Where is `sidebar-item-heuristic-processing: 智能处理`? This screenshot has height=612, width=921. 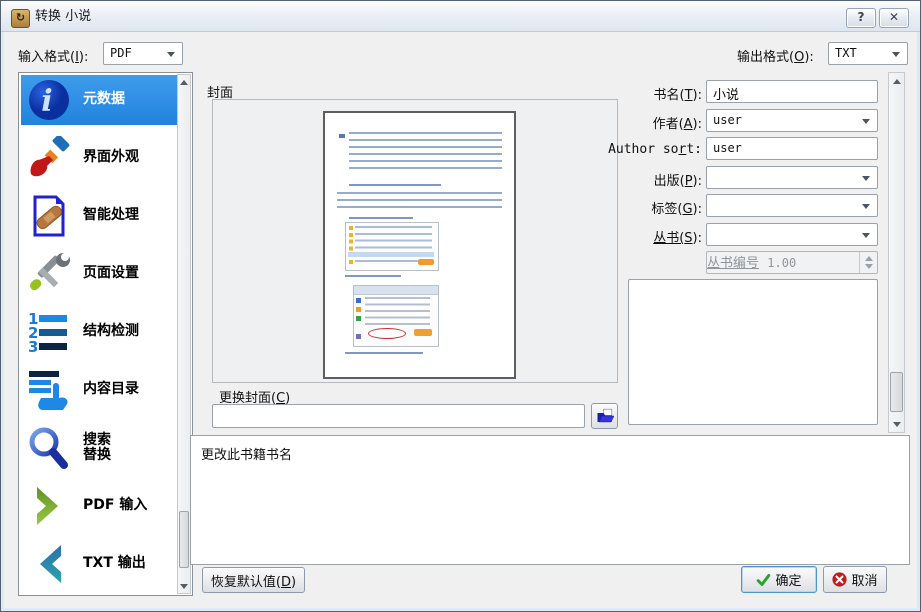
sidebar-item-heuristic-processing: 智能处理 is located at coordinates (99, 216).